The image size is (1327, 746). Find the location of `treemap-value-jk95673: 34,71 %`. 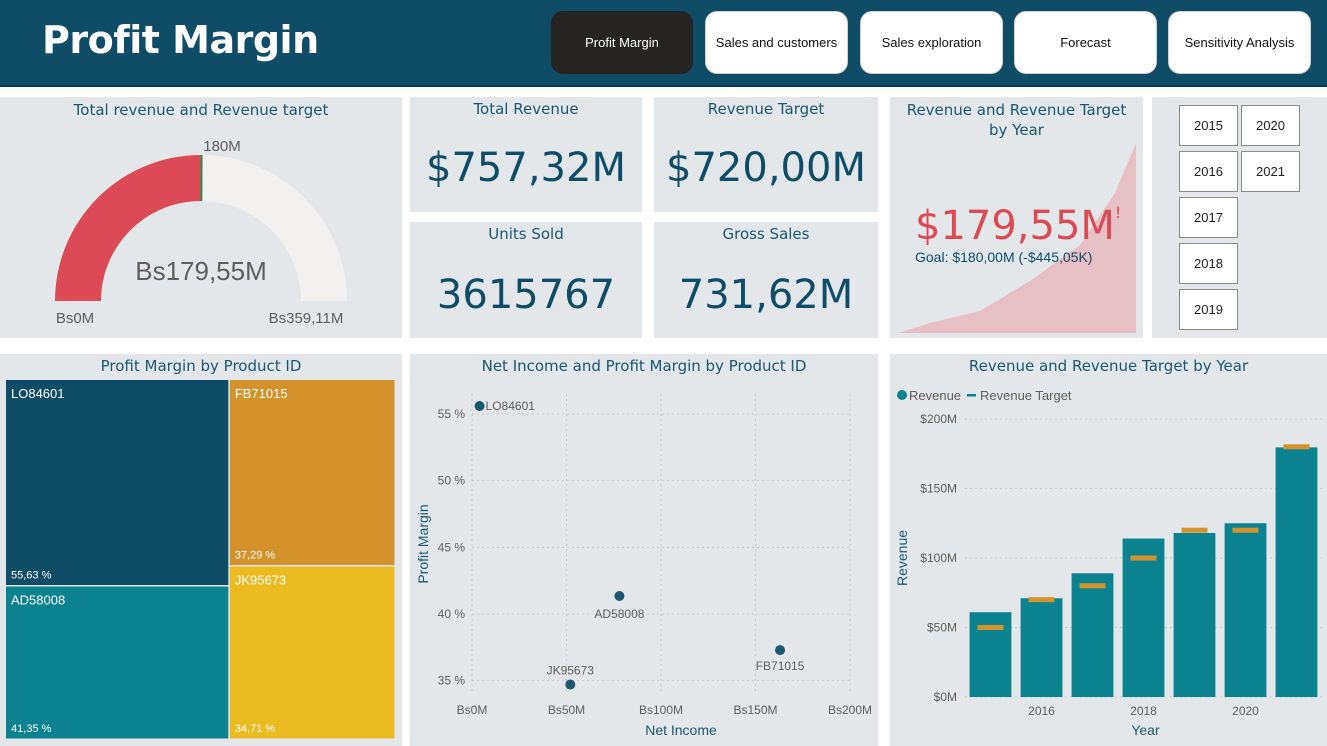

treemap-value-jk95673: 34,71 % is located at coordinates (255, 729).